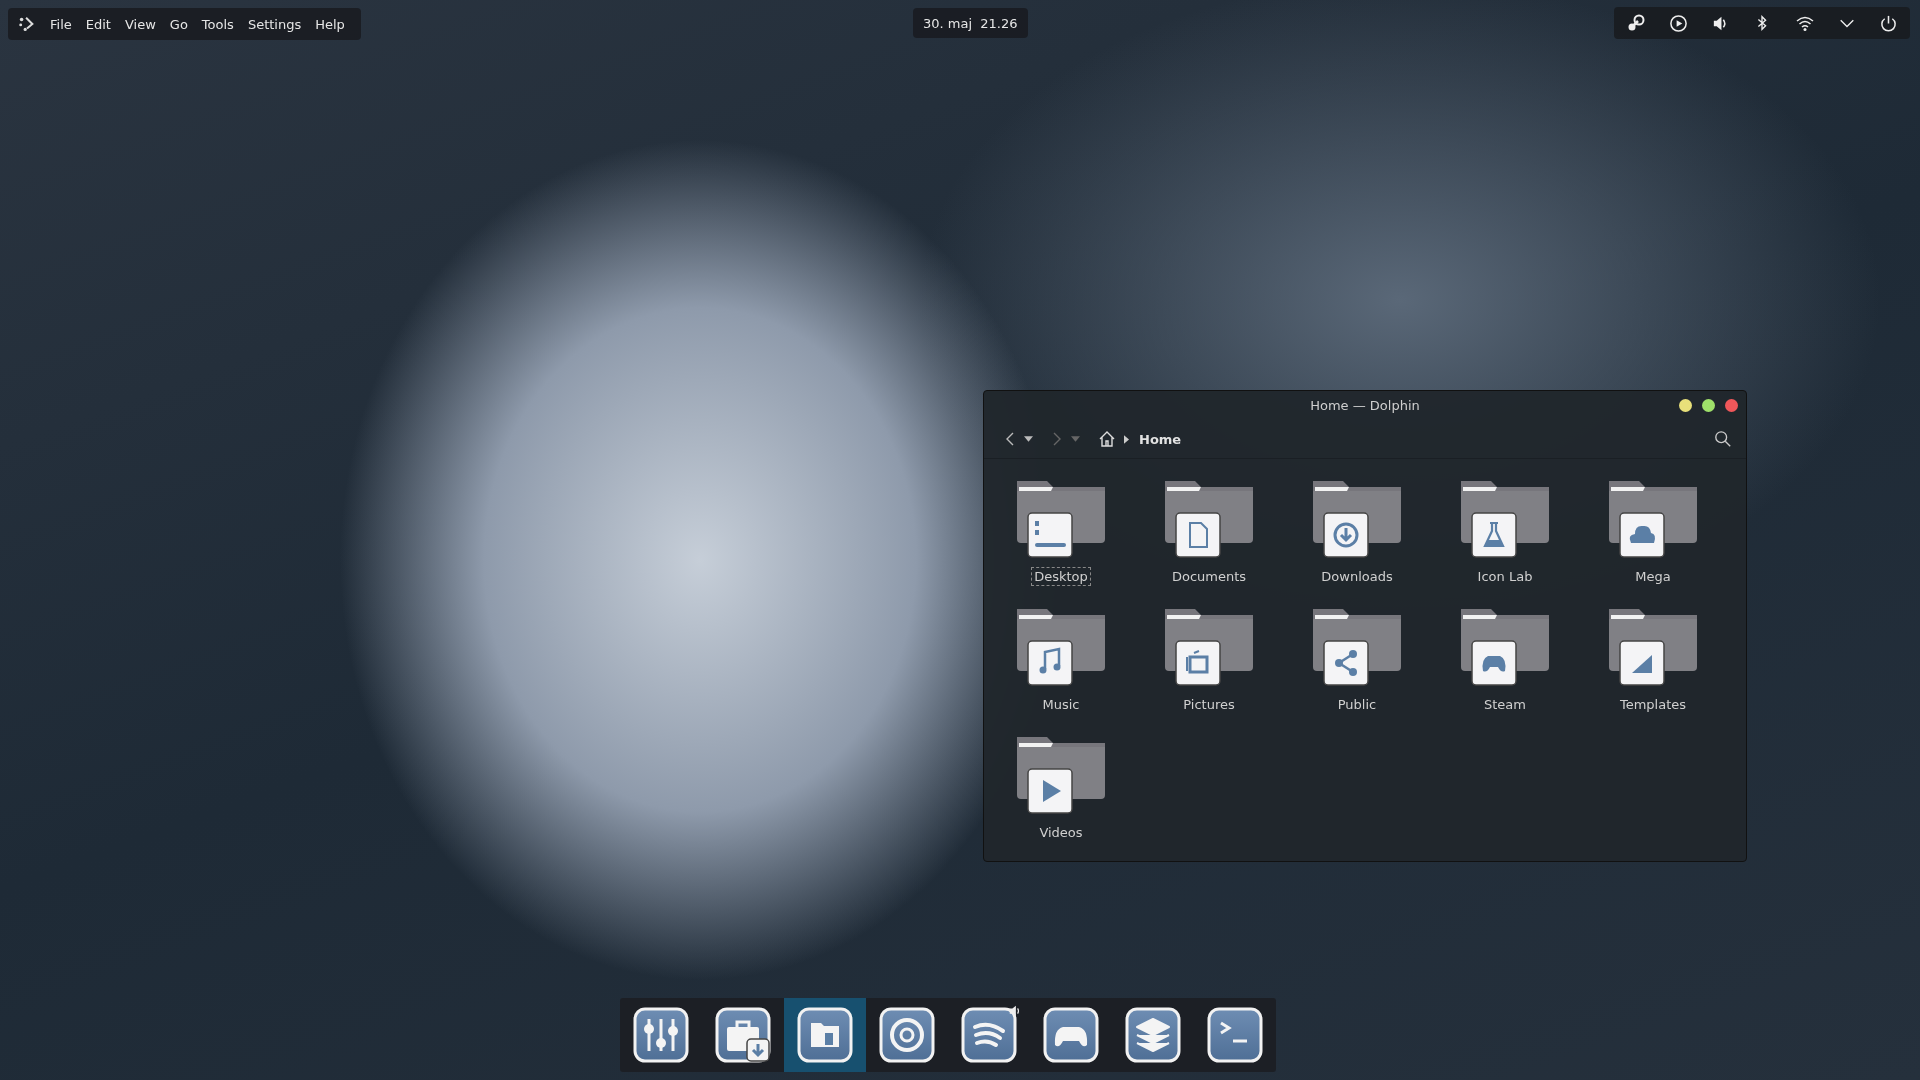 Image resolution: width=1920 pixels, height=1080 pixels. What do you see at coordinates (1061, 797) in the screenshot?
I see `folder-item: Videos` at bounding box center [1061, 797].